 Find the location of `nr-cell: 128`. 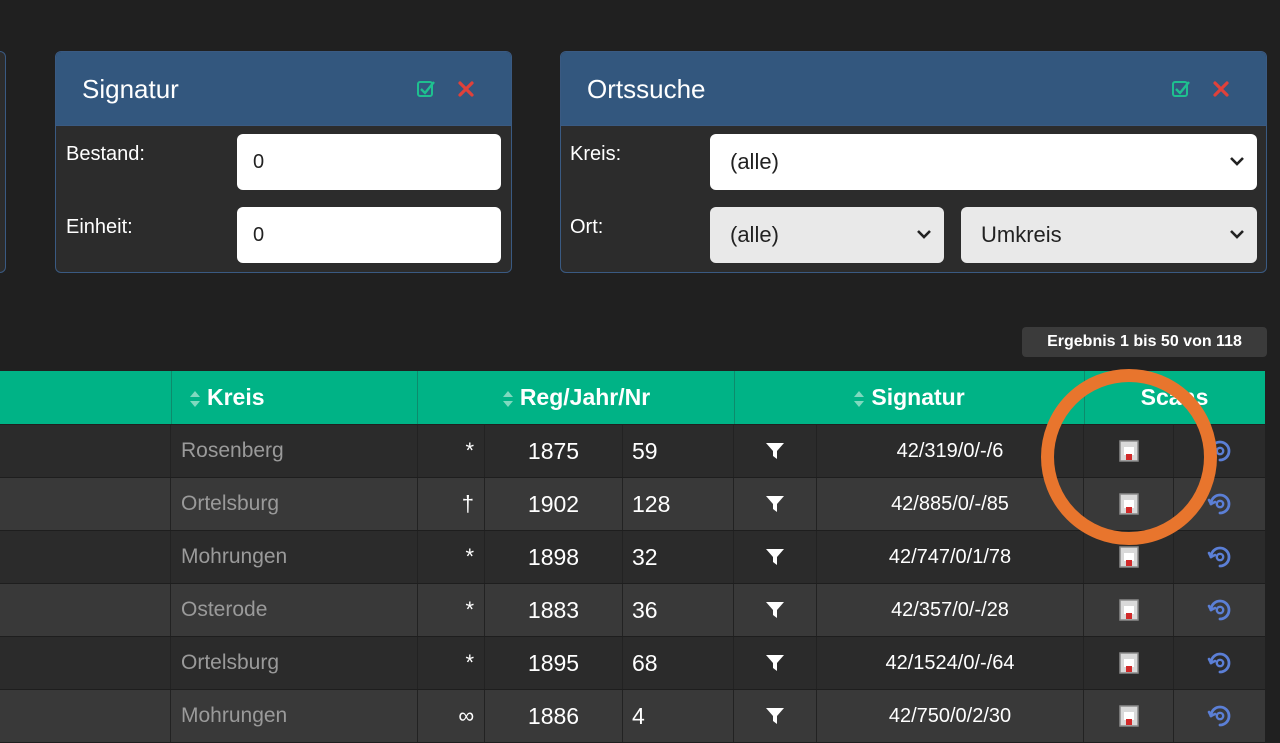

nr-cell: 128 is located at coordinates (678, 504).